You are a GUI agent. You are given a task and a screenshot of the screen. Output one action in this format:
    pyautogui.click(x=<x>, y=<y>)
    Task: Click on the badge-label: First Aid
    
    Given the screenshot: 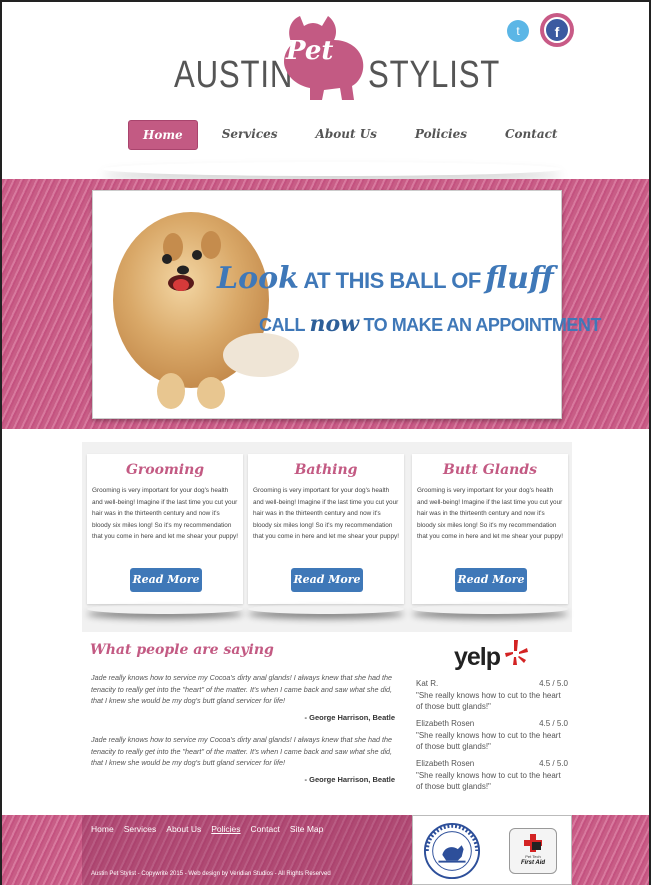 What is the action you would take?
    pyautogui.click(x=533, y=863)
    